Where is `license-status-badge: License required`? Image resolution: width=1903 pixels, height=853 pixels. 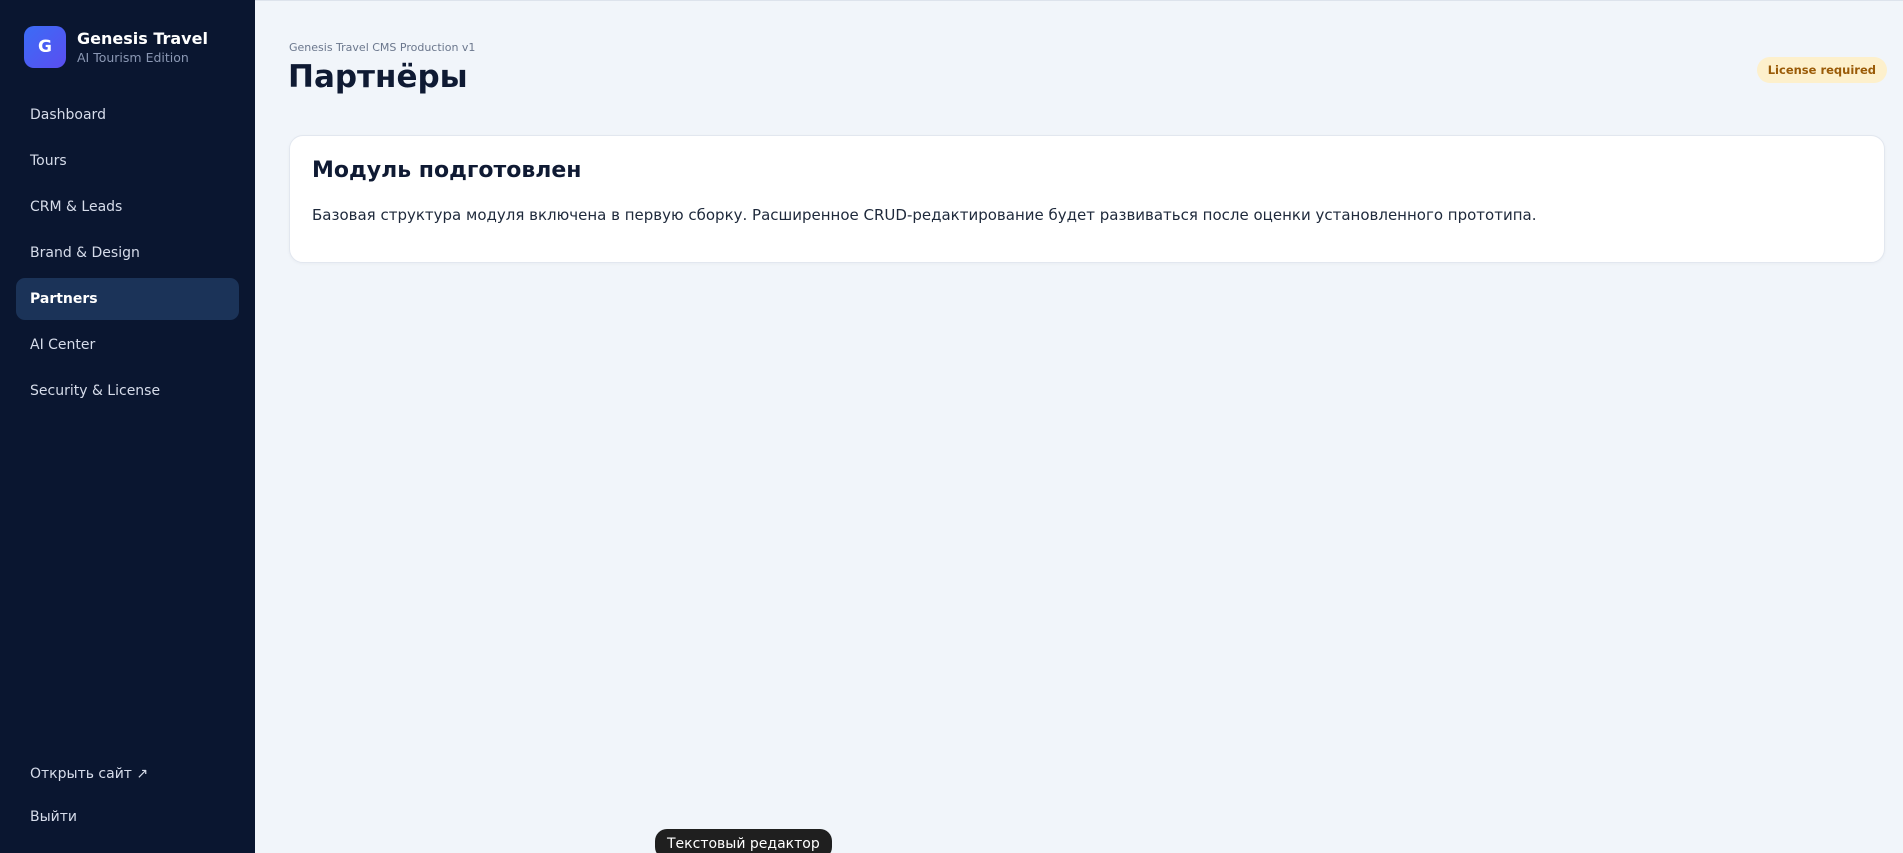
license-status-badge: License required is located at coordinates (1821, 70).